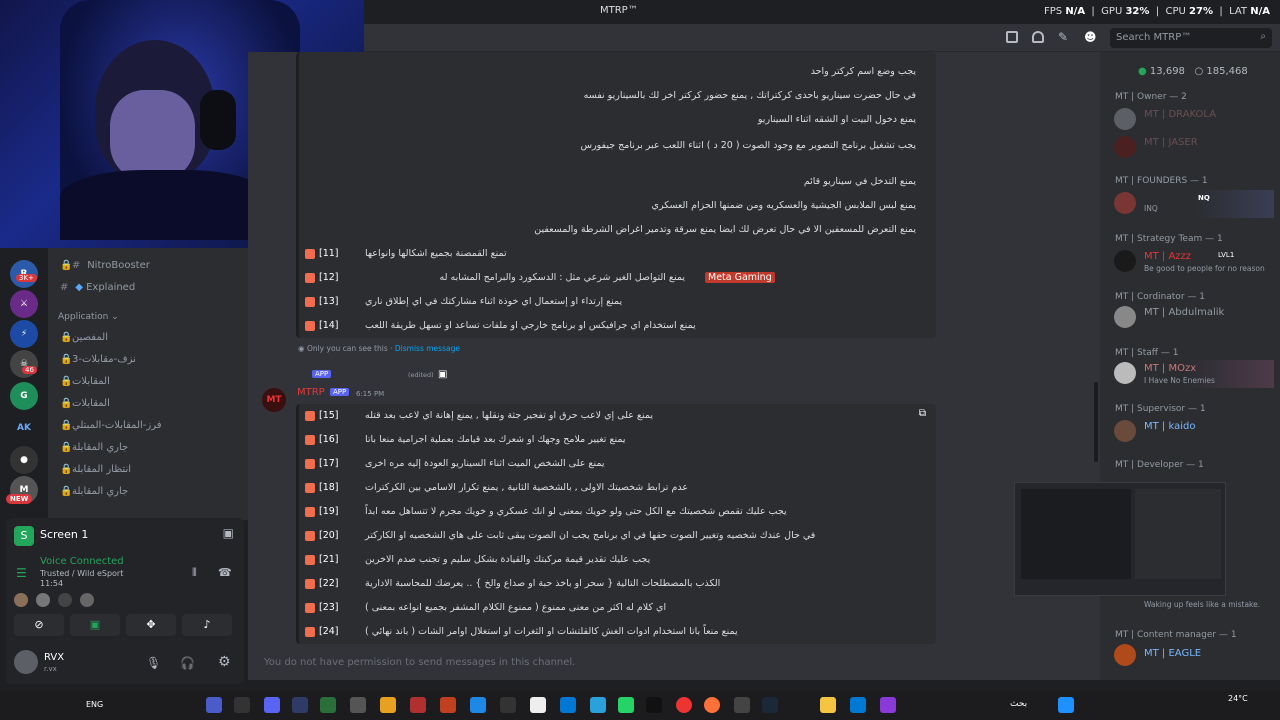 This screenshot has height=720, width=1280. Describe the element at coordinates (1151, 97) in the screenshot. I see `member-group: MT | Owner — 2` at that location.